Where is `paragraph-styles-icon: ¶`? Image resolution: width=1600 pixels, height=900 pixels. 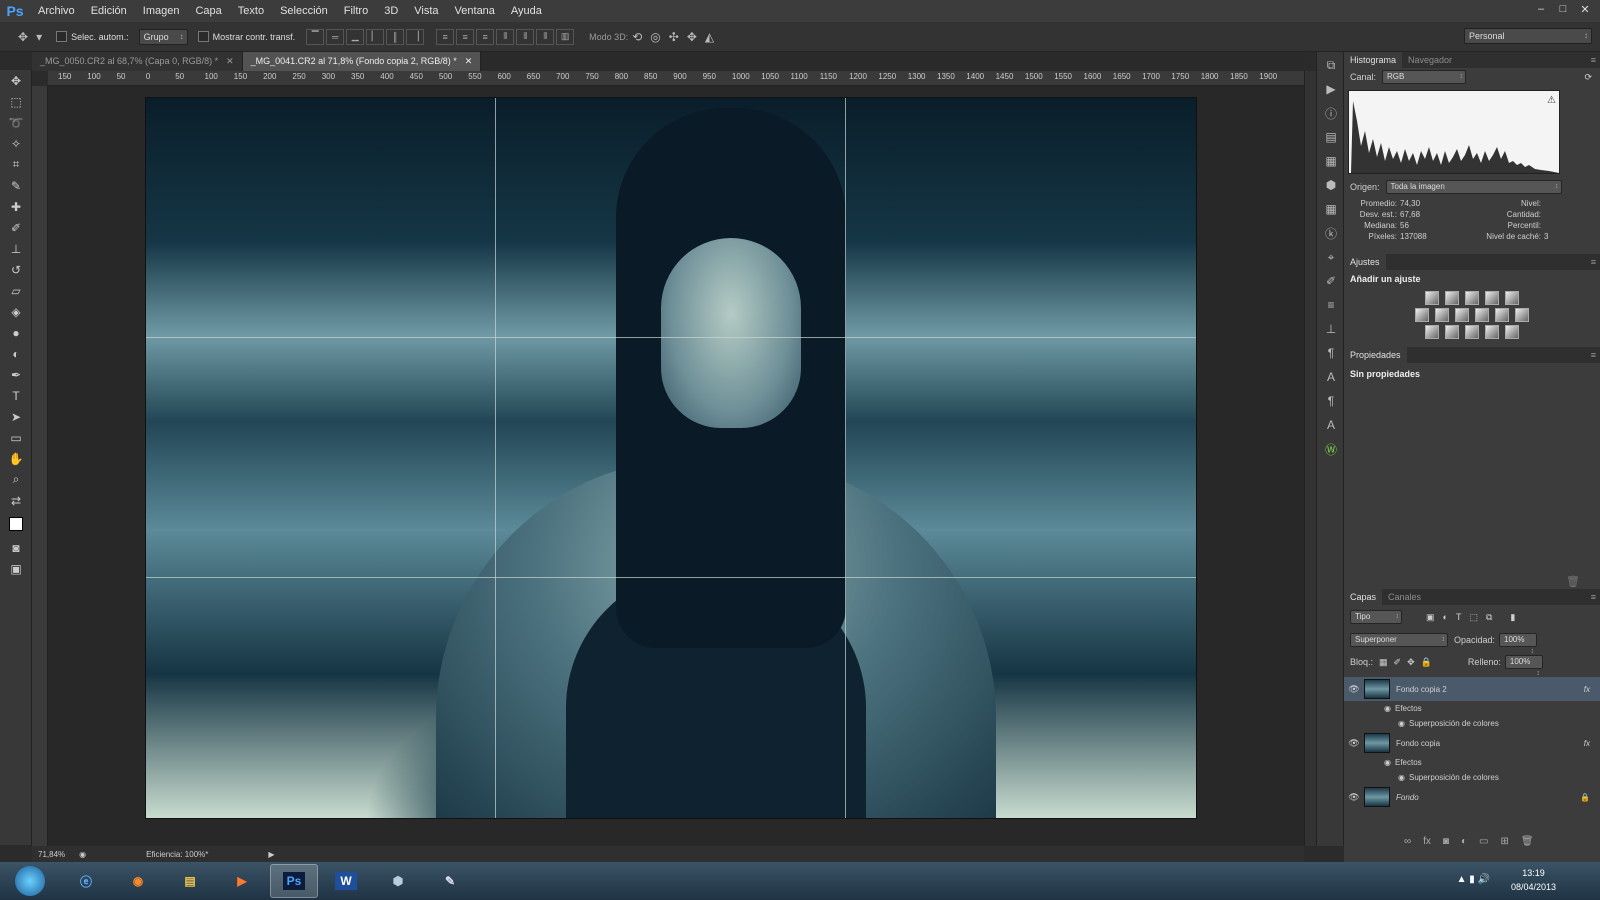 paragraph-styles-icon: ¶ is located at coordinates (1331, 401).